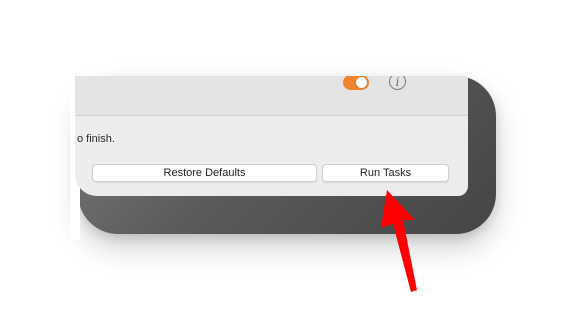 This screenshot has width=574, height=313. Describe the element at coordinates (399, 241) in the screenshot. I see `red-arrow-icon` at that location.